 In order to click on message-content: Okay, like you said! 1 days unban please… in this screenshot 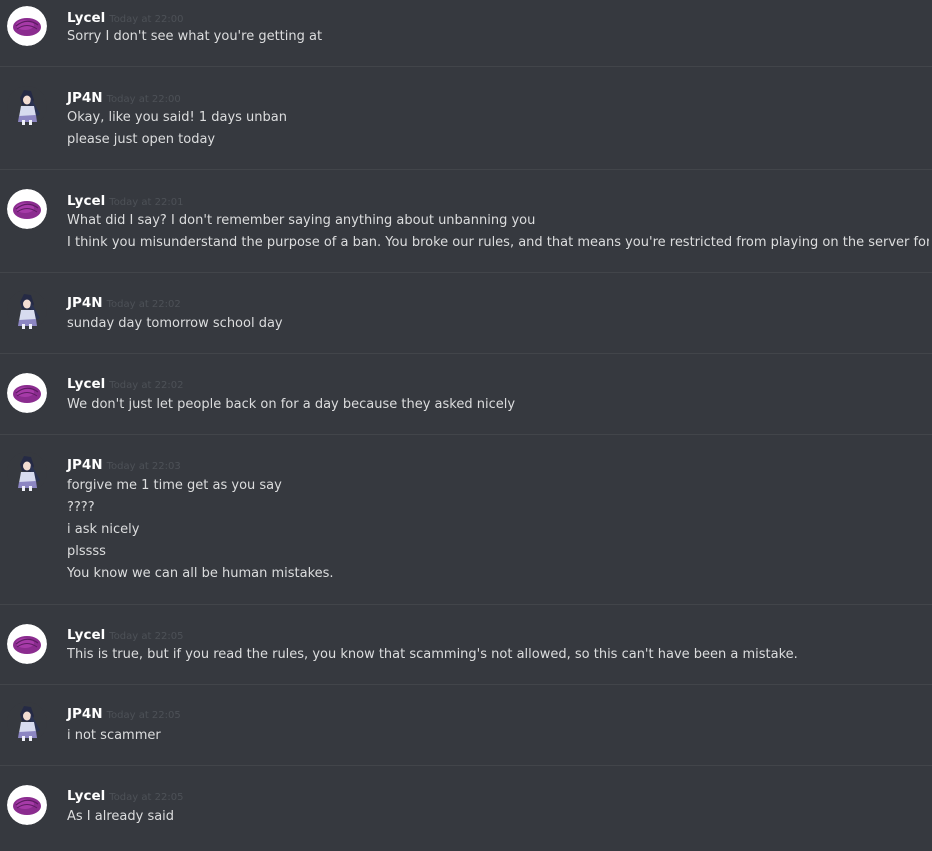, I will do `click(498, 129)`.